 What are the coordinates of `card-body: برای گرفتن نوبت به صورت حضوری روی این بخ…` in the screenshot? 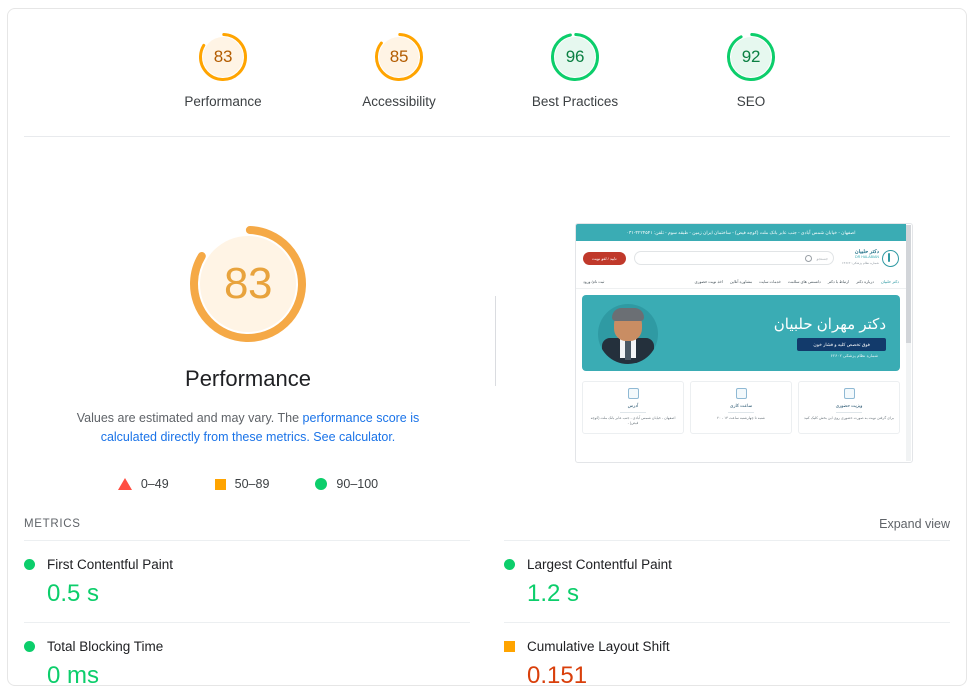 It's located at (849, 417).